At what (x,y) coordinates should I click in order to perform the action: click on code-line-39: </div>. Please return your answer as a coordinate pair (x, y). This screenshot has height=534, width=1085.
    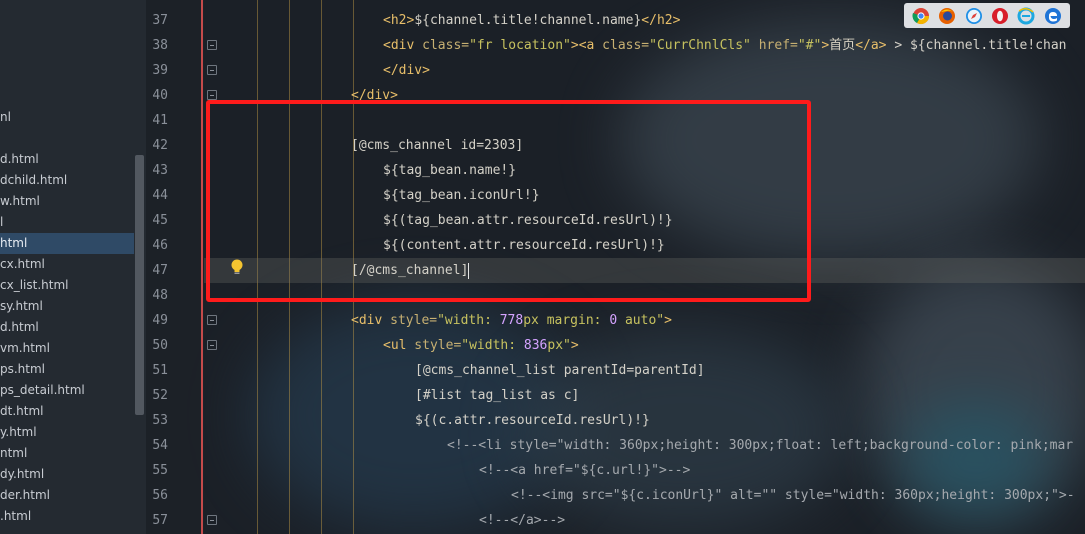
    Looking at the image, I should click on (406, 70).